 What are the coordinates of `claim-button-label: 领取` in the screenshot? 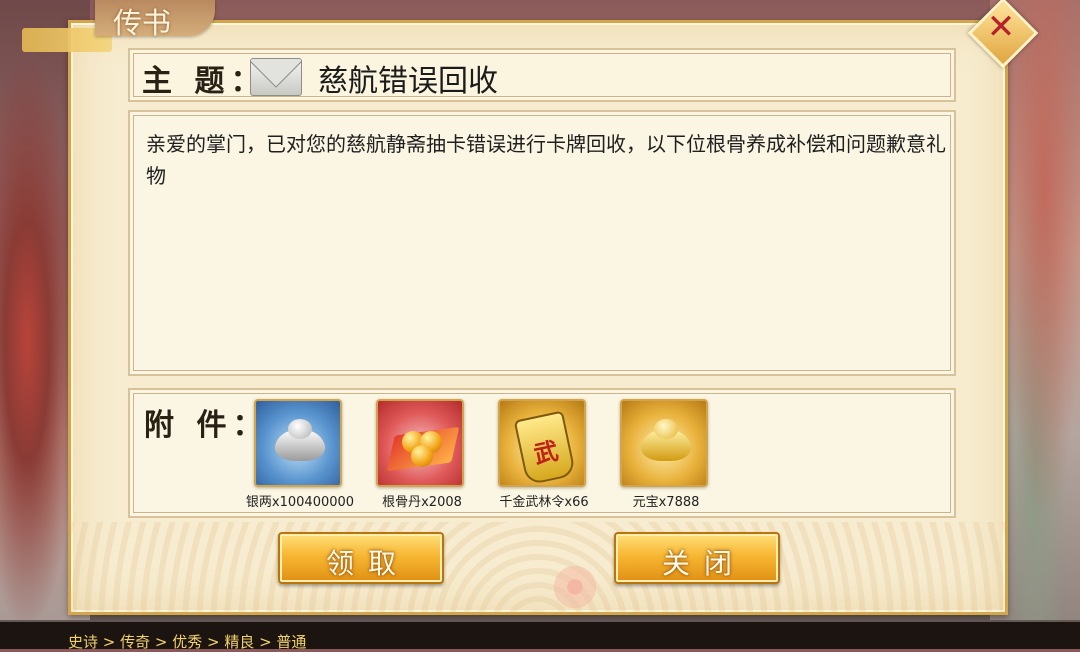 It's located at (367, 563).